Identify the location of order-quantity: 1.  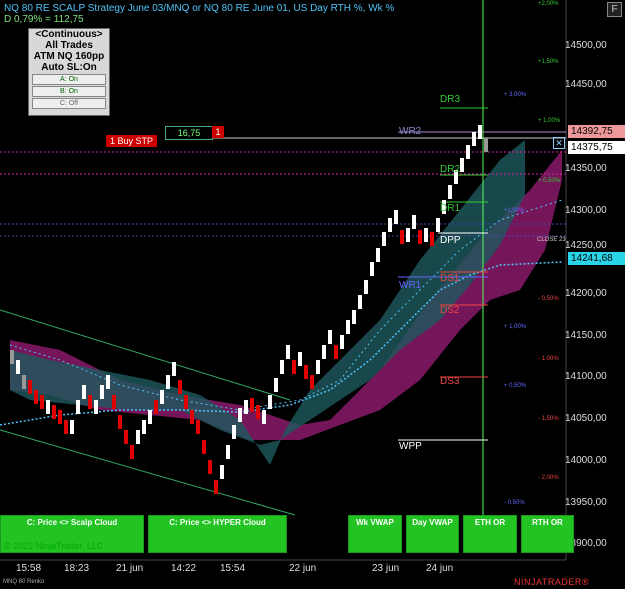
(218, 132).